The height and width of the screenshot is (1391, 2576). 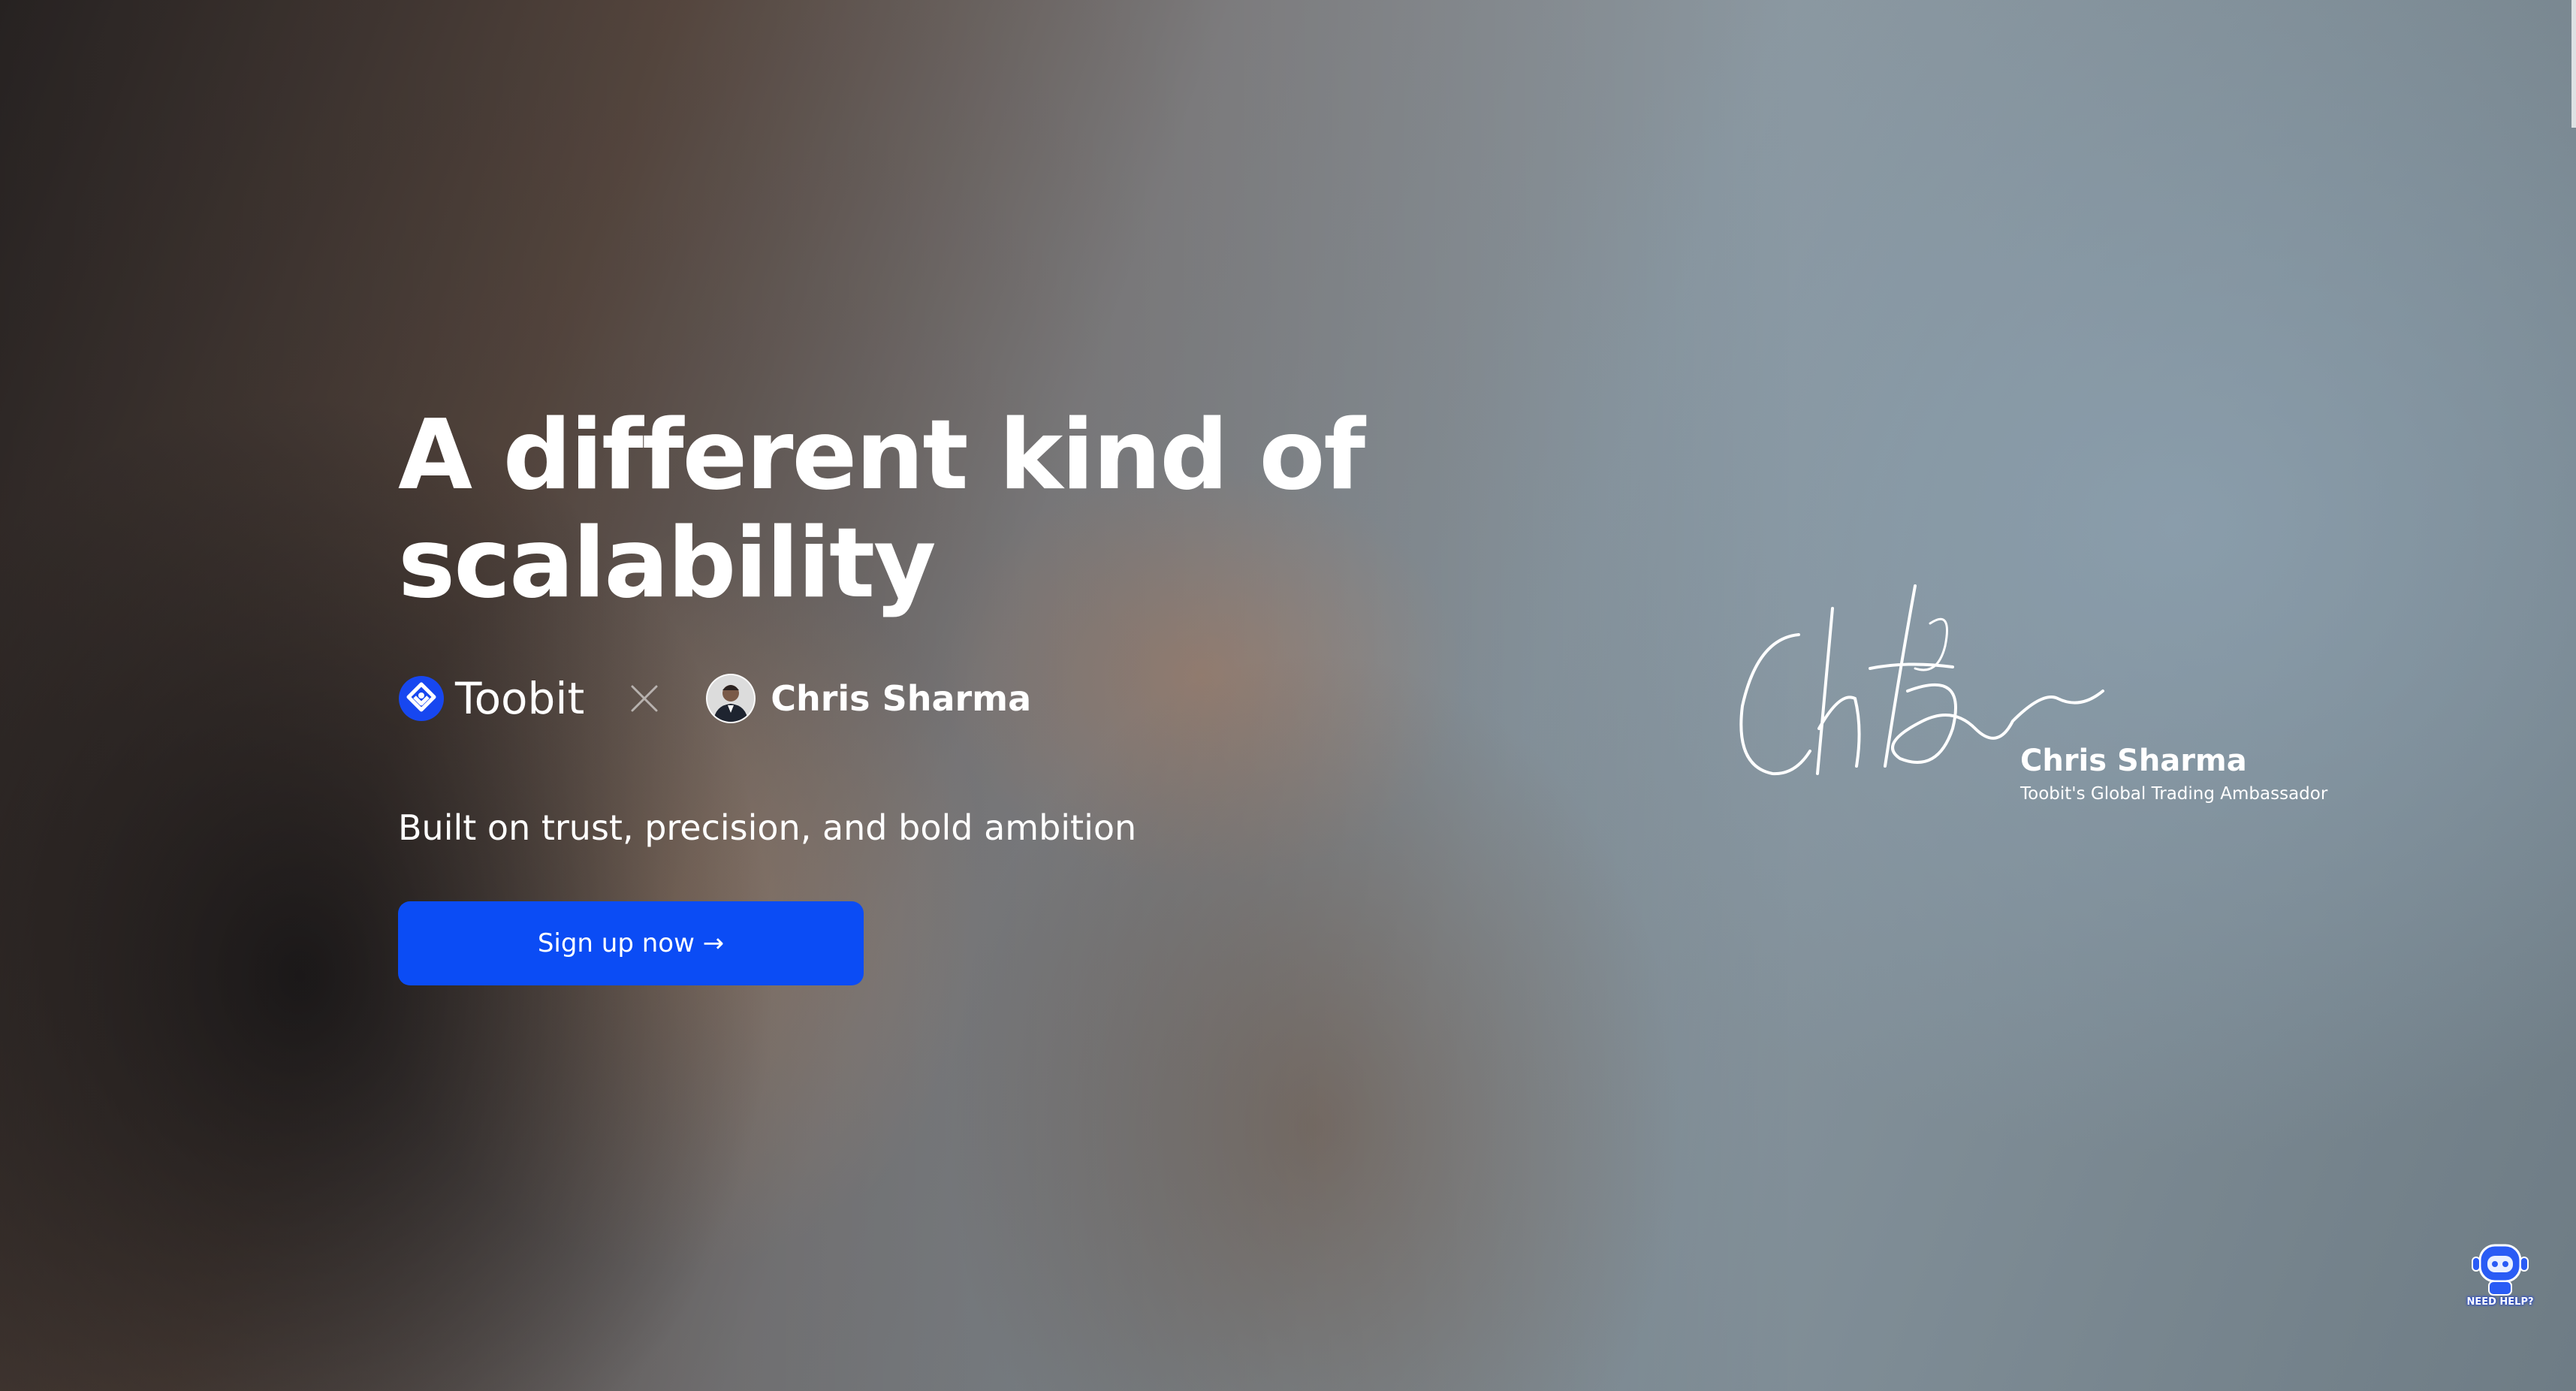 I want to click on scrollbar, so click(x=2573, y=64).